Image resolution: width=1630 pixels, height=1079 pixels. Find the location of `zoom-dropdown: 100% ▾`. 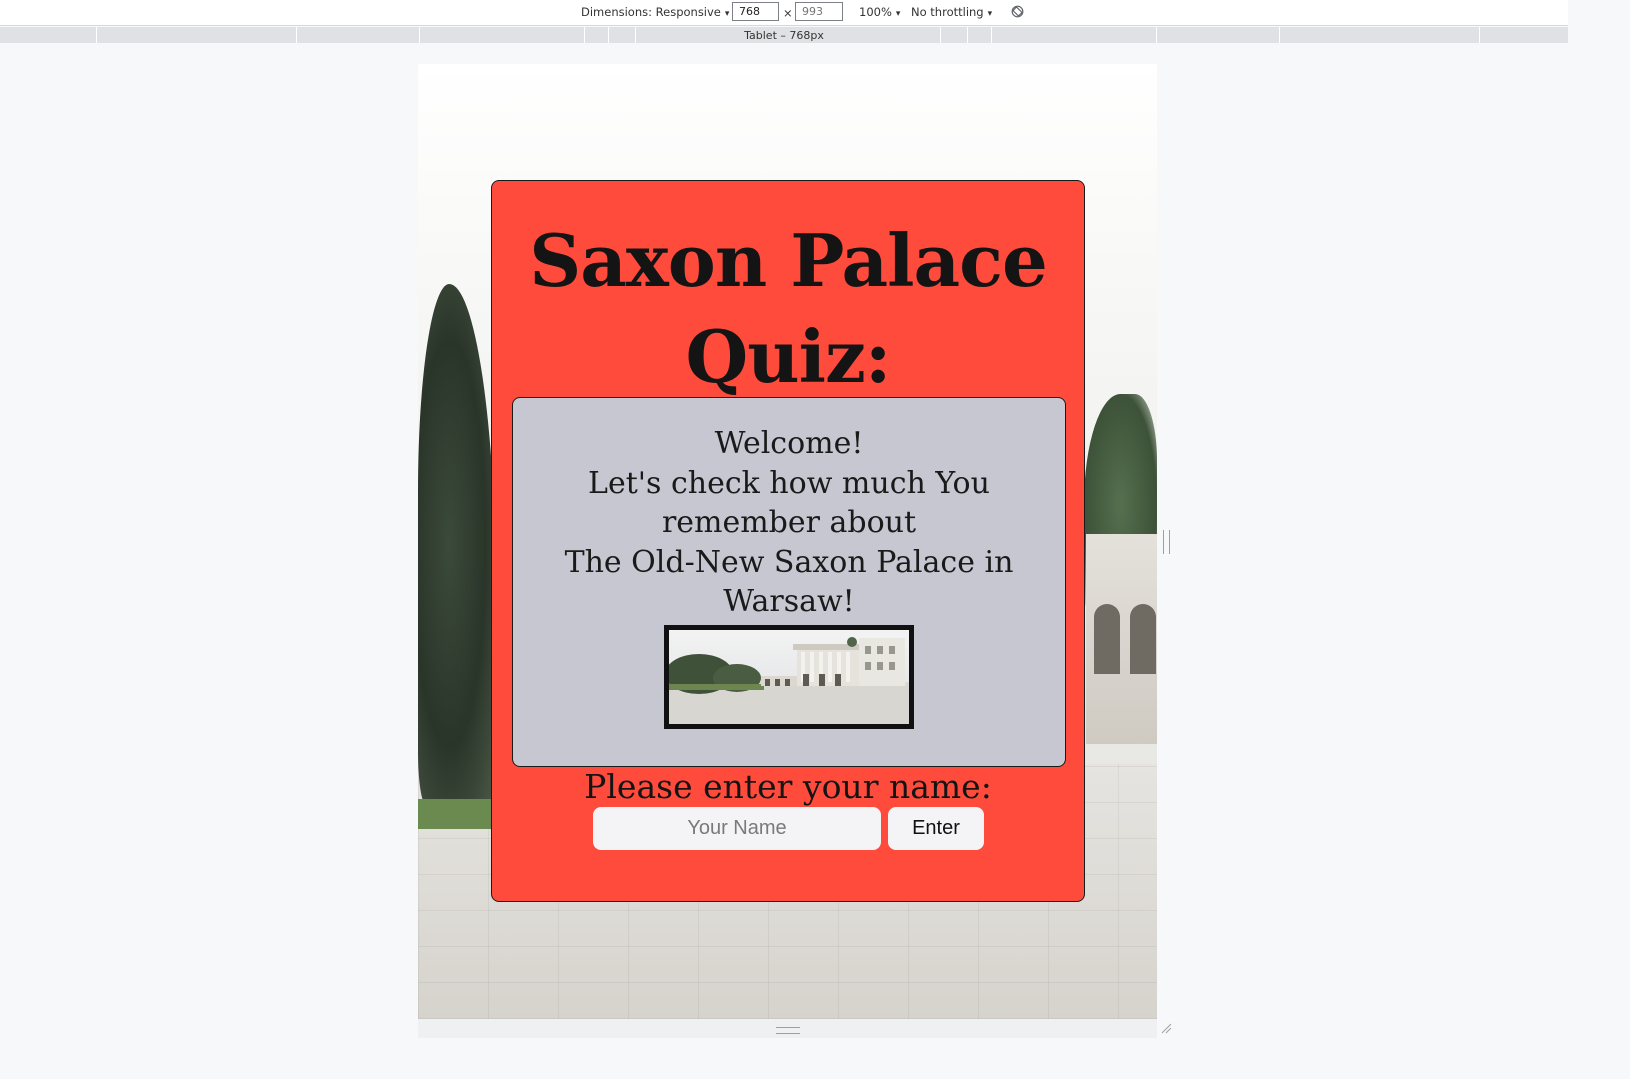

zoom-dropdown: 100% ▾ is located at coordinates (879, 12).